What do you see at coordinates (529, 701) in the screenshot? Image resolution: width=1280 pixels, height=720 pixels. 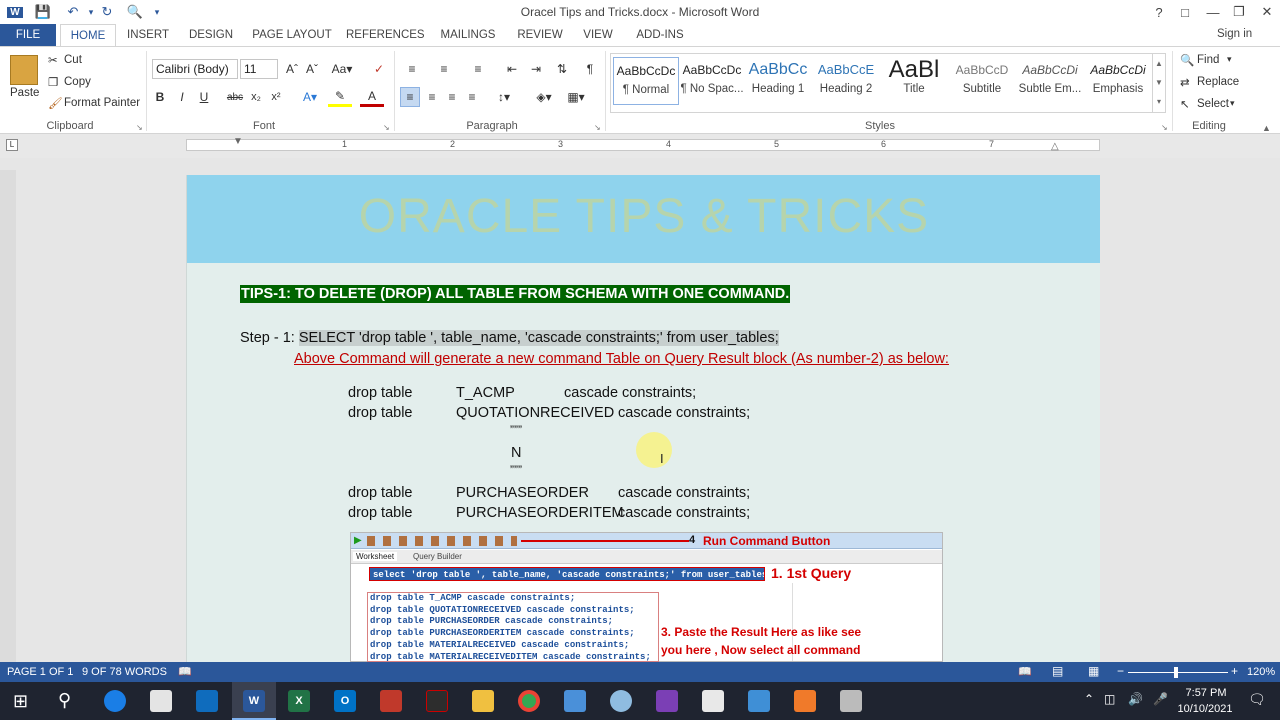 I see `chrome-icon` at bounding box center [529, 701].